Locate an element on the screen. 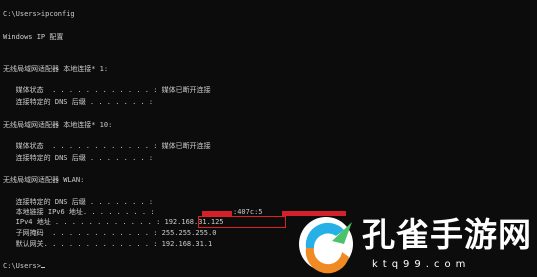  adapter-header: 无线局域网适配器 本地连接* 1: is located at coordinates (56, 69).